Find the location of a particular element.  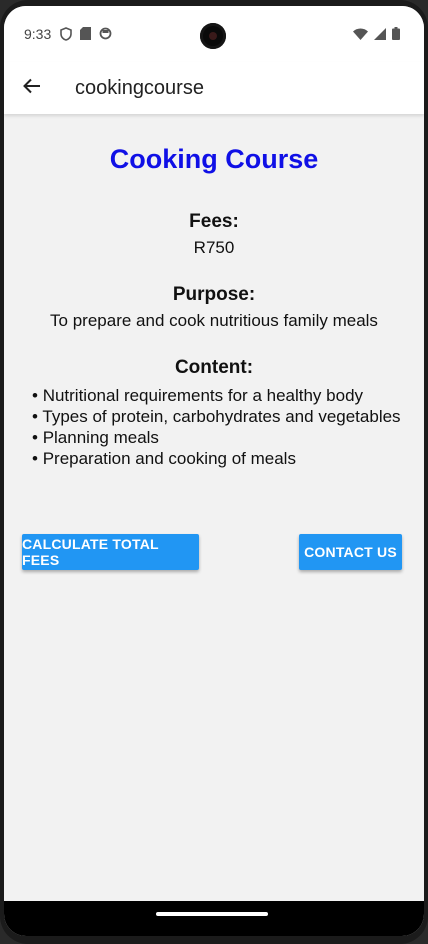

calculate-total-fees-button: CALCULATE TOTAL FEES is located at coordinates (110, 552).